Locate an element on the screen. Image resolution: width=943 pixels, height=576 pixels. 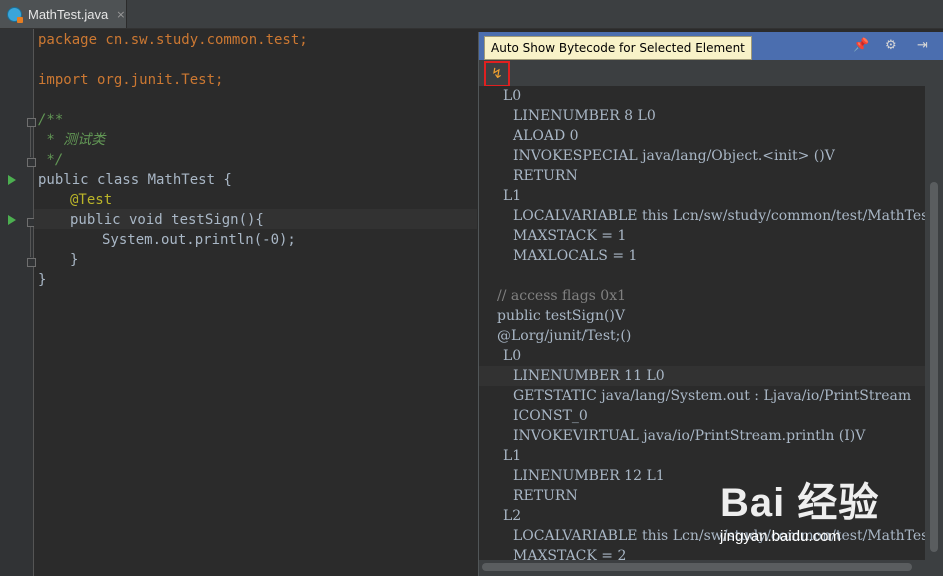
code-line: @Test is located at coordinates (91, 200).